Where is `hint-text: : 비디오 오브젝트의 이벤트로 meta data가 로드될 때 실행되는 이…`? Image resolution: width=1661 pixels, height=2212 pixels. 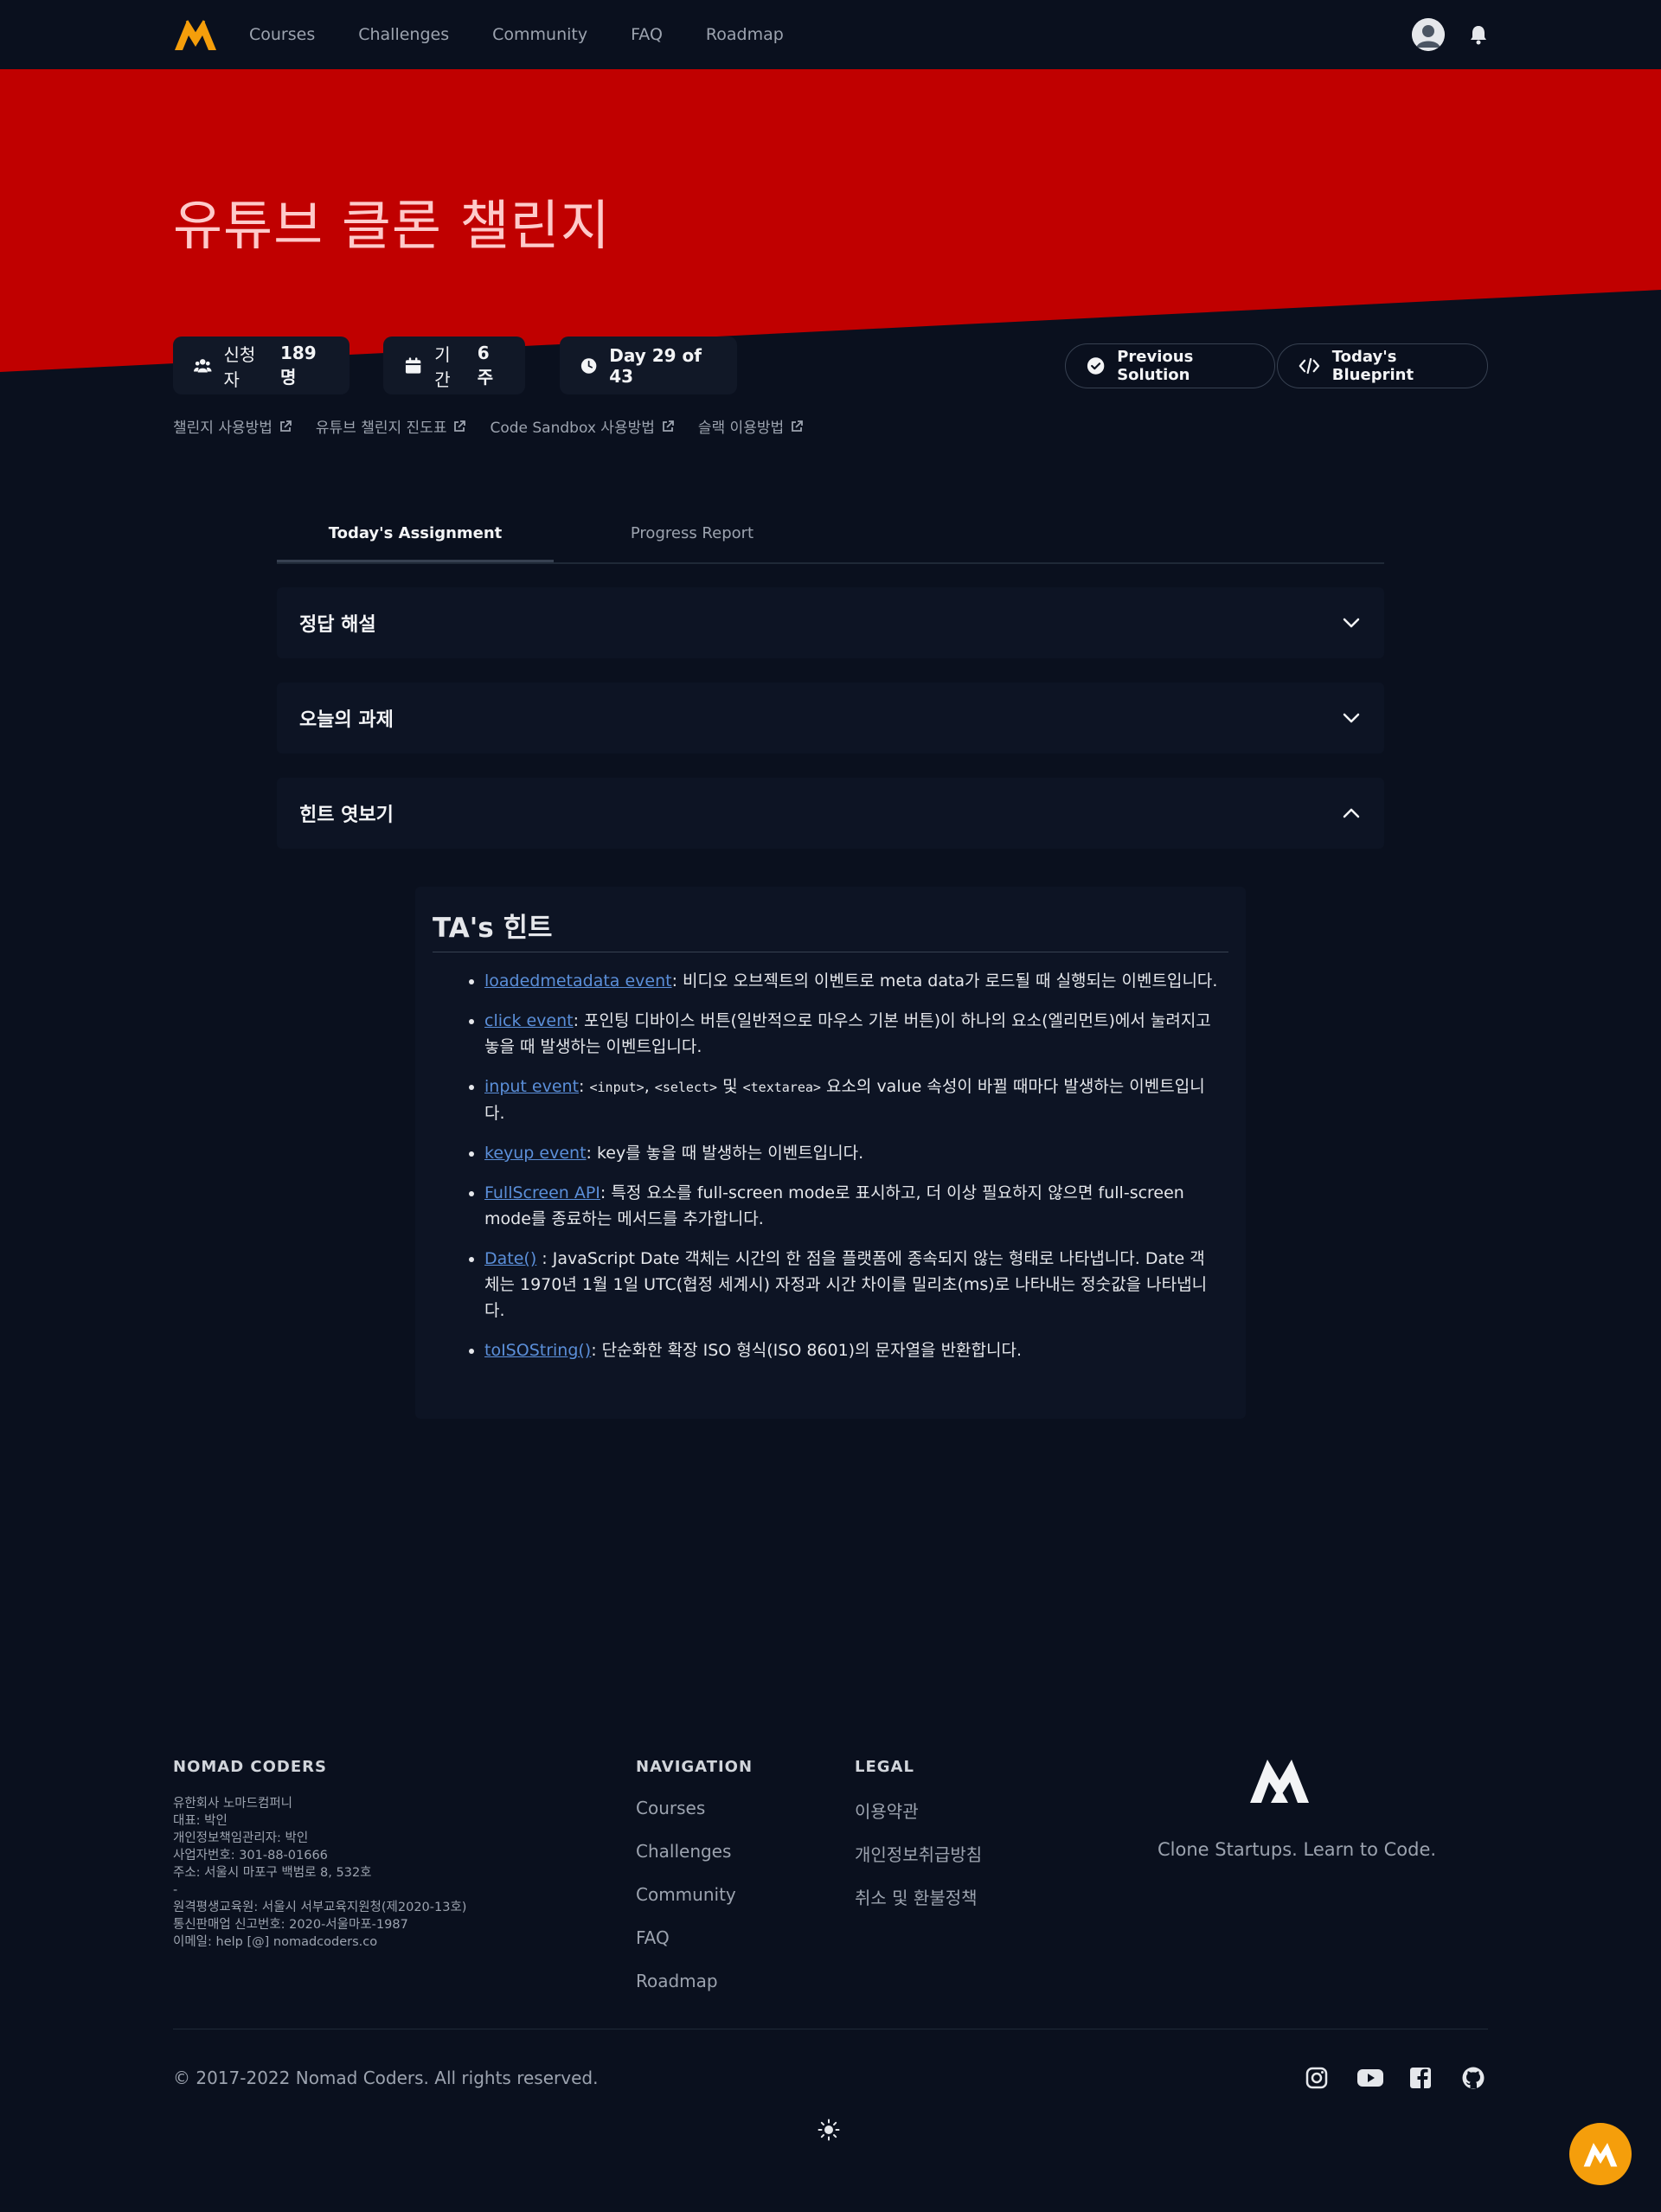 hint-text: : 비디오 오브젝트의 이벤트로 meta data가 로드될 때 실행되는 이… is located at coordinates (945, 981).